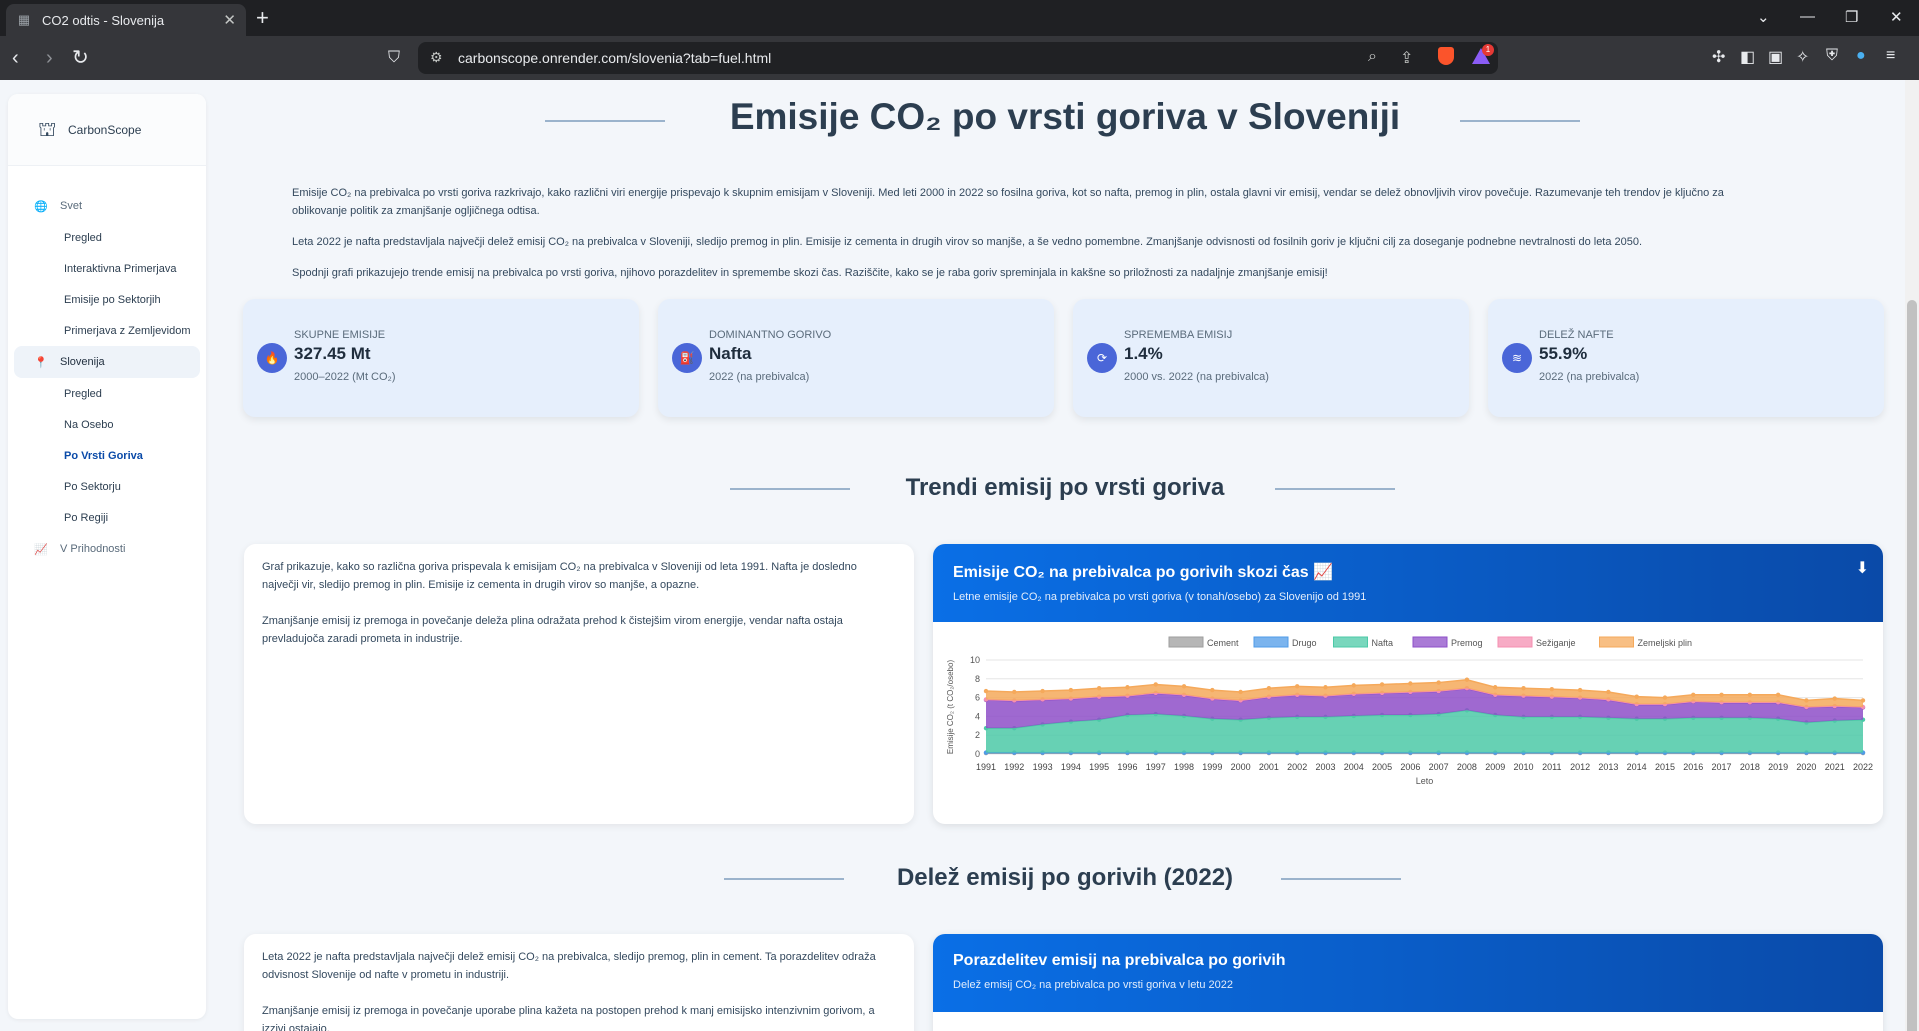  Describe the element at coordinates (41, 549) in the screenshot. I see `trend-chart-icon: 📈` at that location.